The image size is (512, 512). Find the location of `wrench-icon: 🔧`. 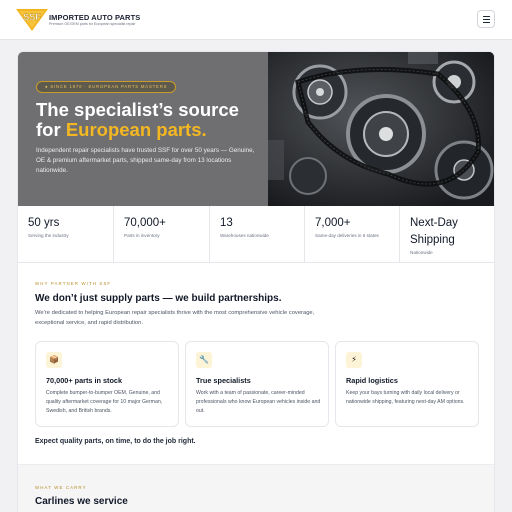

wrench-icon: 🔧 is located at coordinates (204, 360).